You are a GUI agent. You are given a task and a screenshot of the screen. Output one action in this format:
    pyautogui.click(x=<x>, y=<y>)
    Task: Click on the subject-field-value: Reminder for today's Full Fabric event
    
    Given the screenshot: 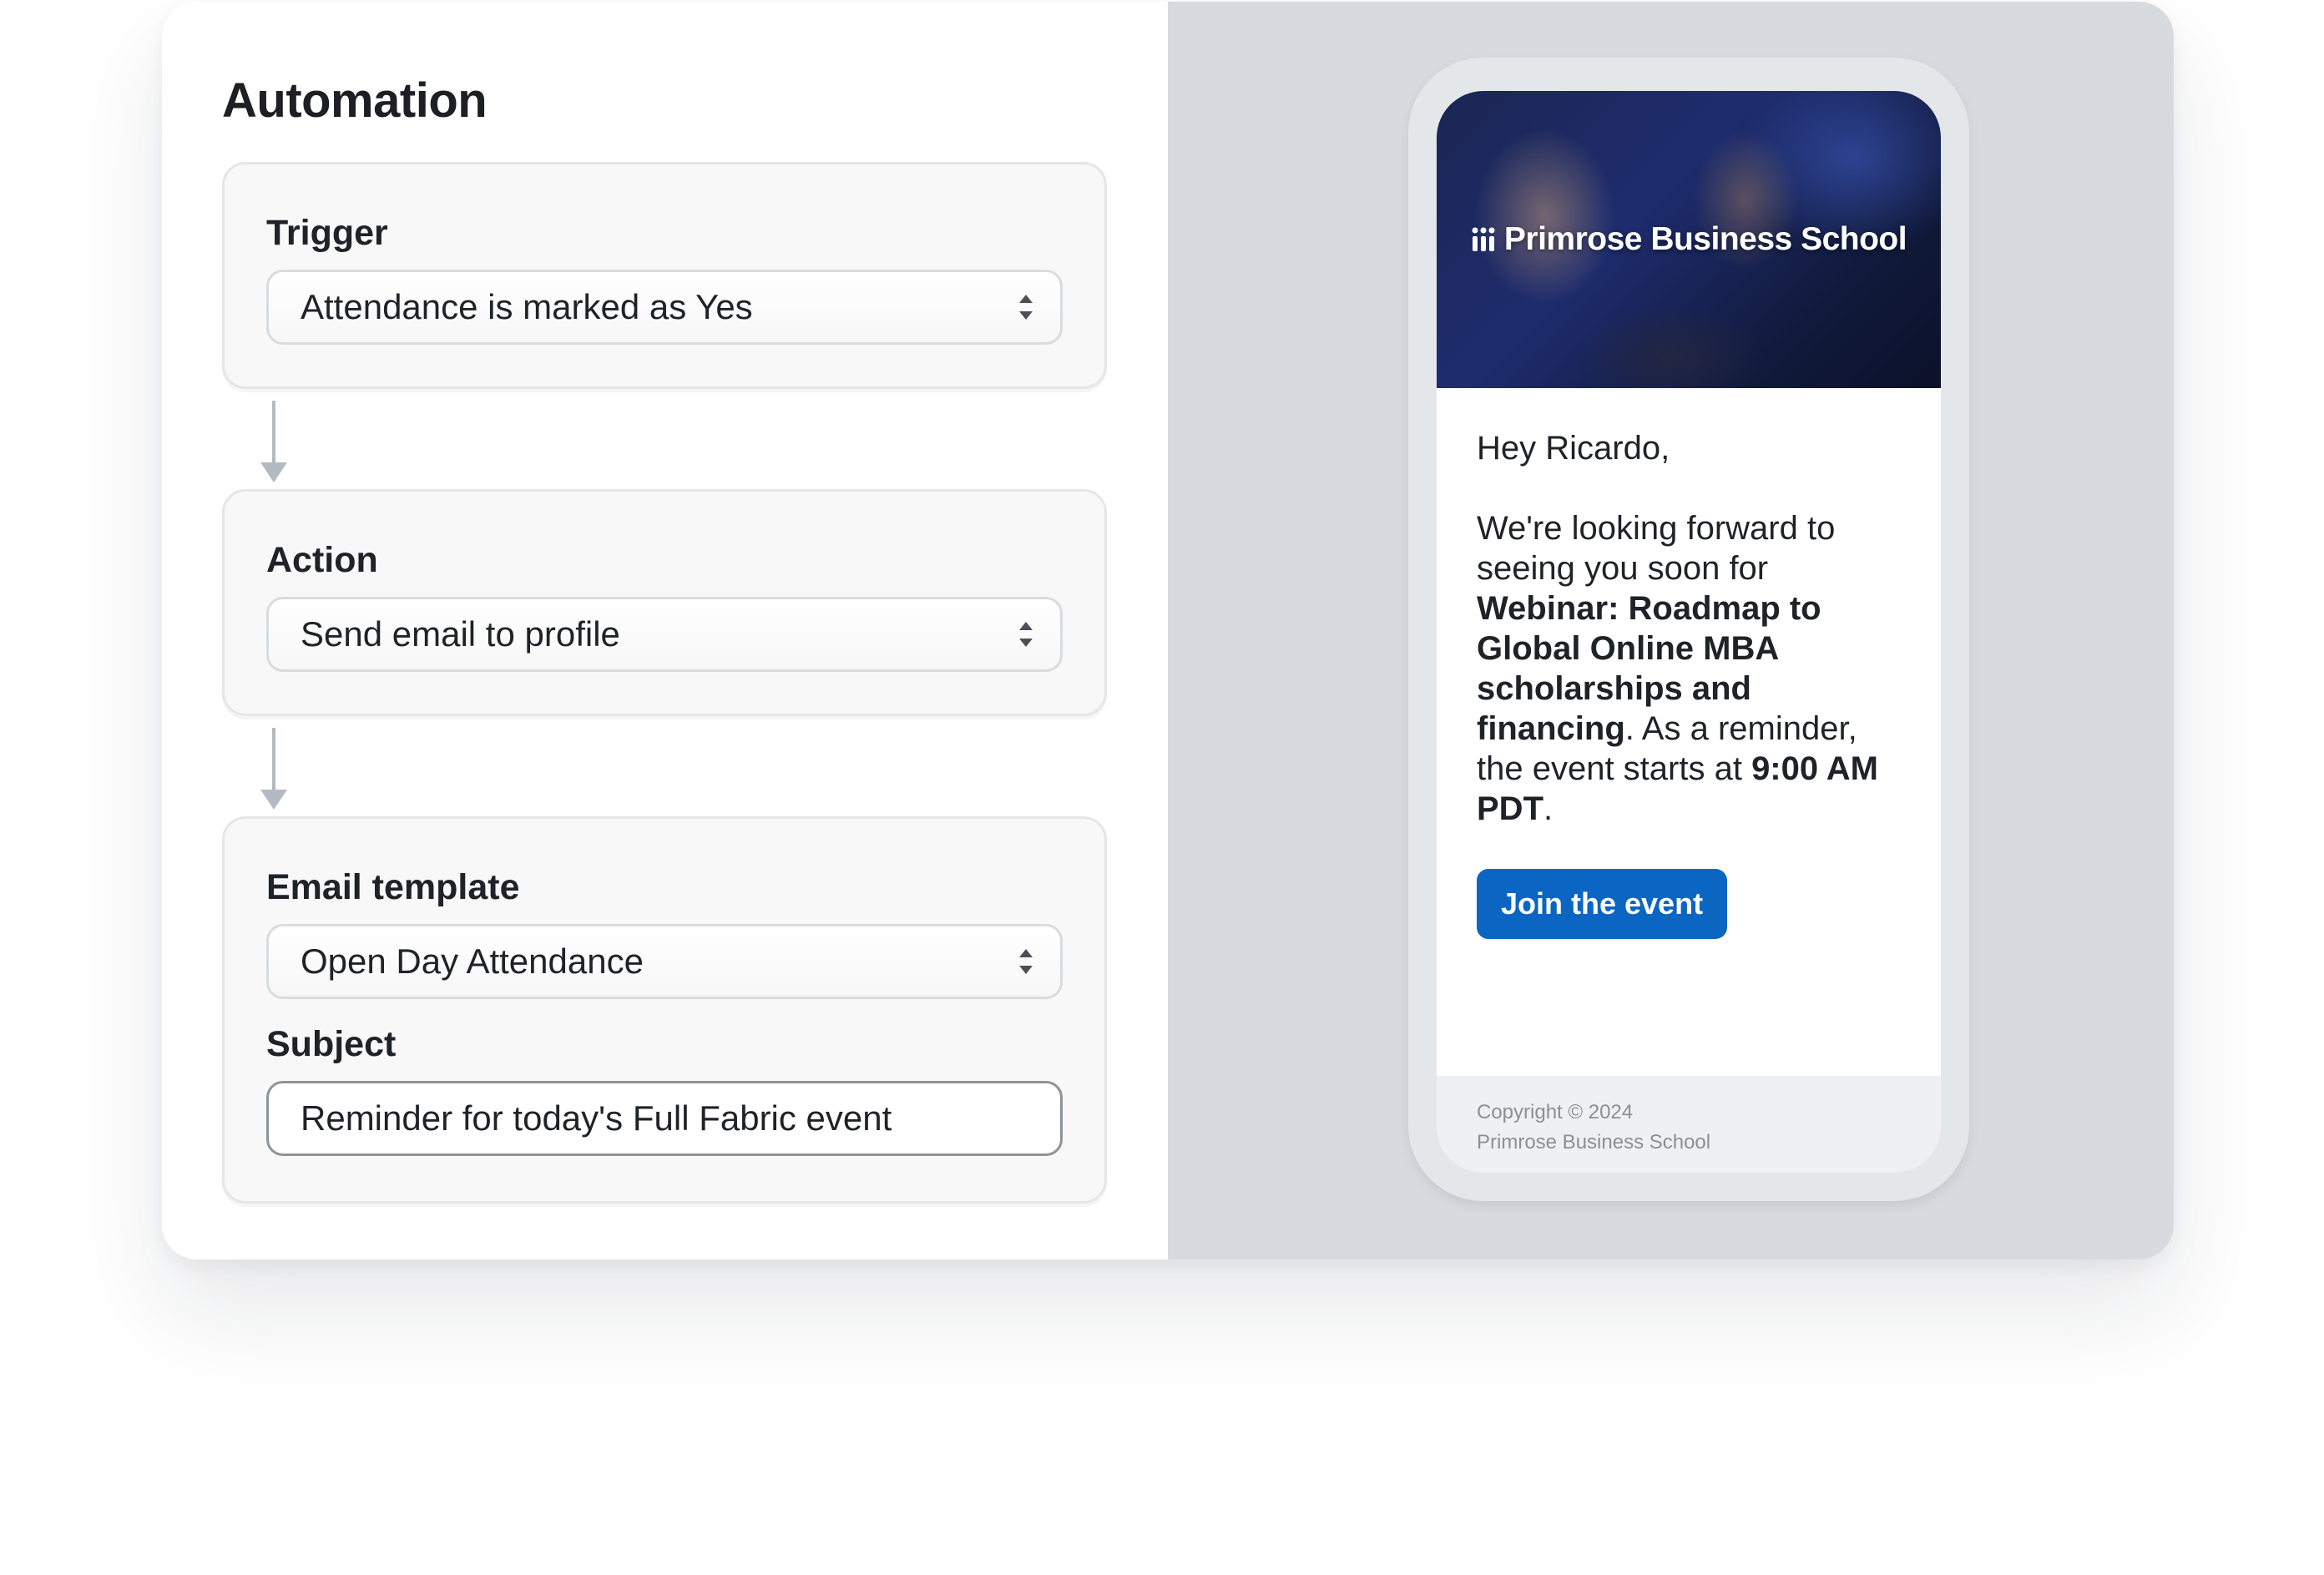 What is the action you would take?
    pyautogui.click(x=596, y=1118)
    